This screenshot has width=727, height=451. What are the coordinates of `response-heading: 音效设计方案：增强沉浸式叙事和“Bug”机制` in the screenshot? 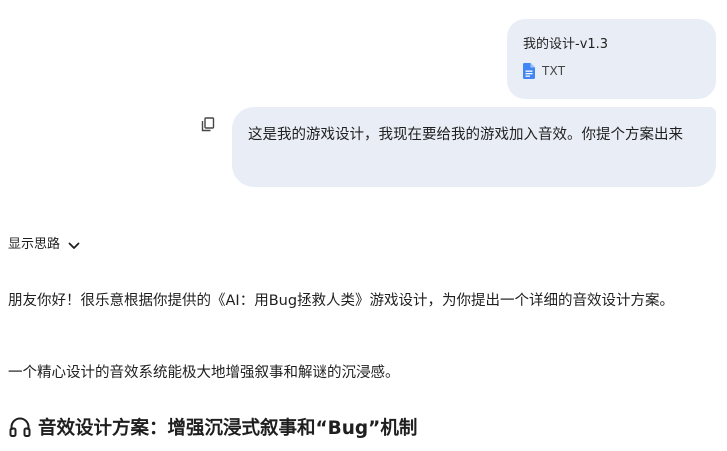 It's located at (212, 427).